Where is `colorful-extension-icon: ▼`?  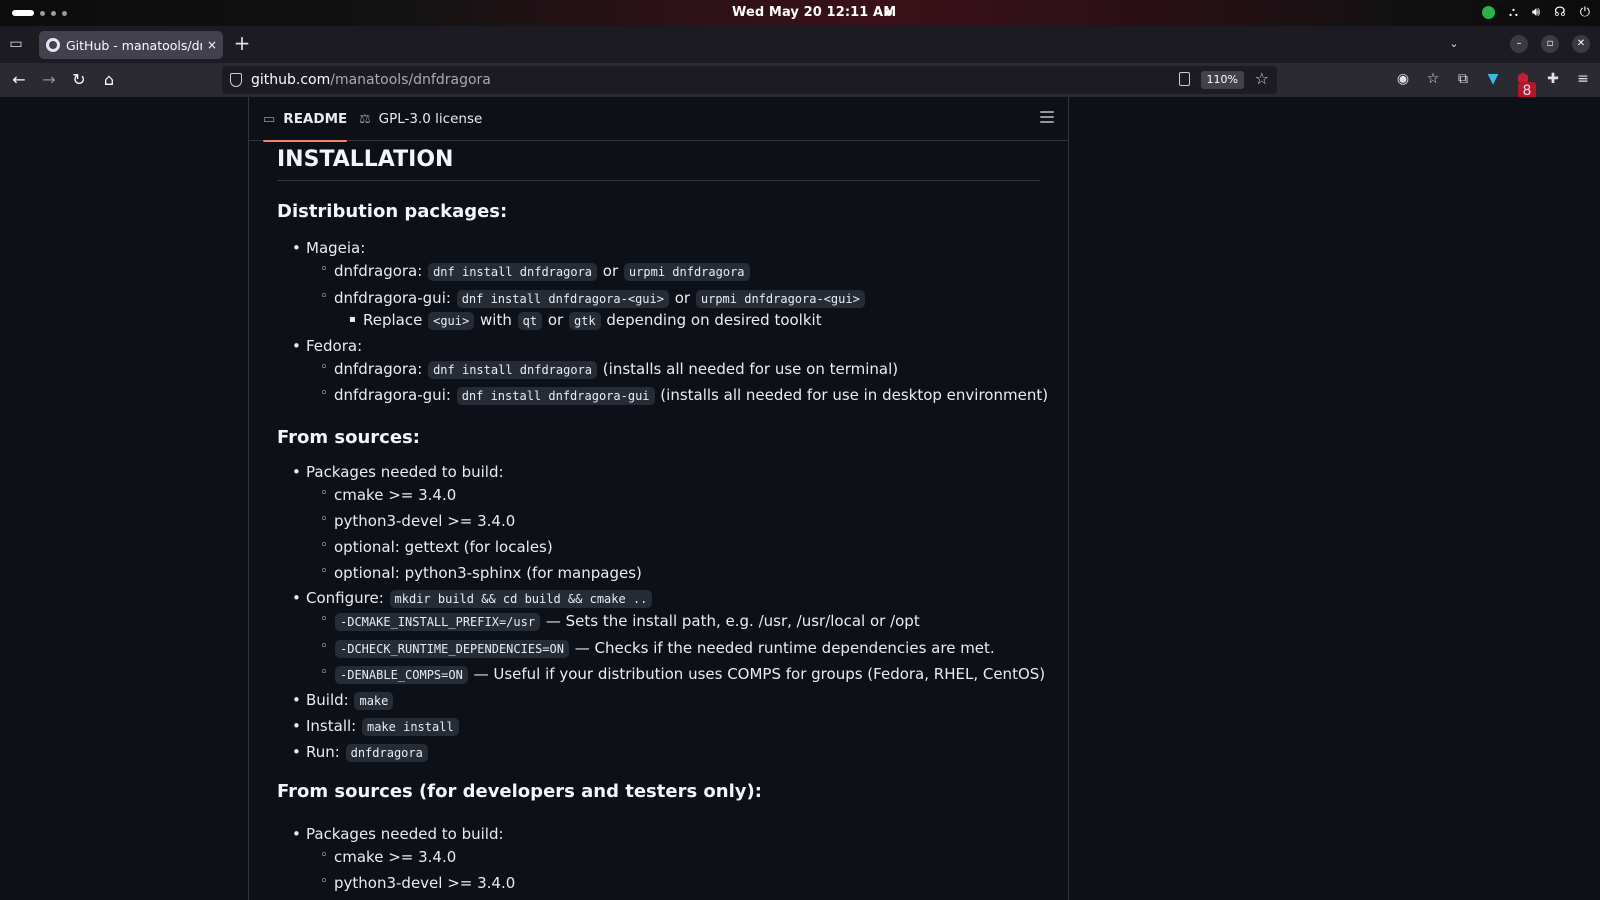
colorful-extension-icon: ▼ is located at coordinates (1493, 79).